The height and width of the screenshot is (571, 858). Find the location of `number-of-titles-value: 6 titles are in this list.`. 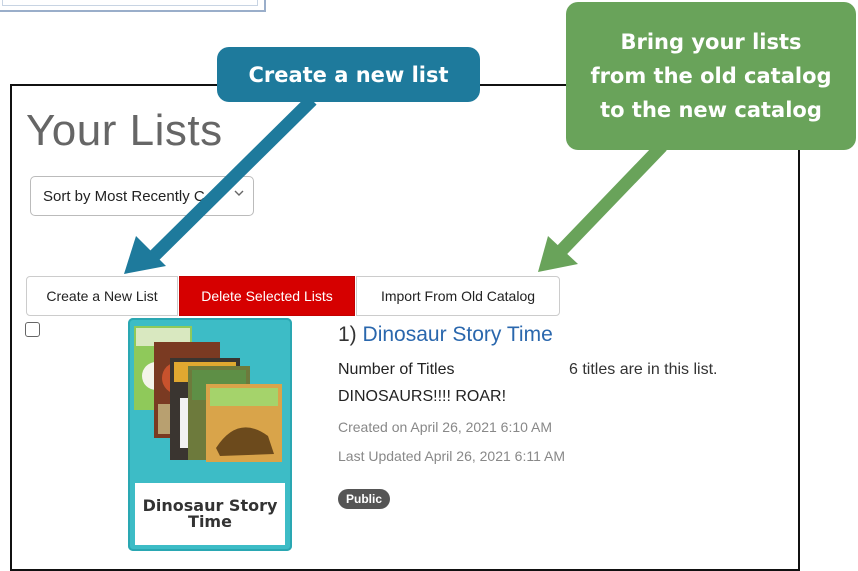

number-of-titles-value: 6 titles are in this list. is located at coordinates (643, 369).